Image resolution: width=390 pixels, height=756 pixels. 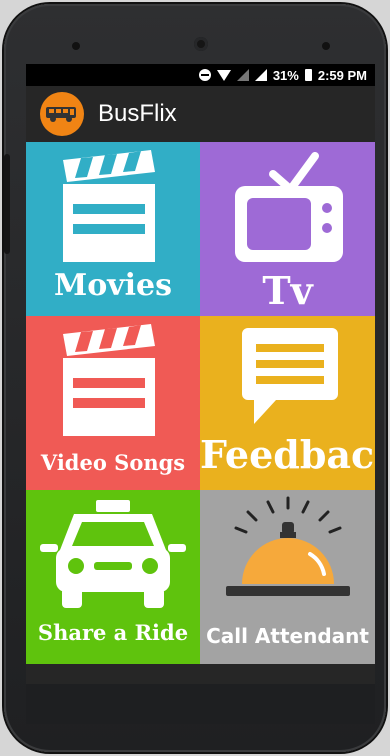 I want to click on status-bar: 31% 2:59 PM, so click(x=200, y=75).